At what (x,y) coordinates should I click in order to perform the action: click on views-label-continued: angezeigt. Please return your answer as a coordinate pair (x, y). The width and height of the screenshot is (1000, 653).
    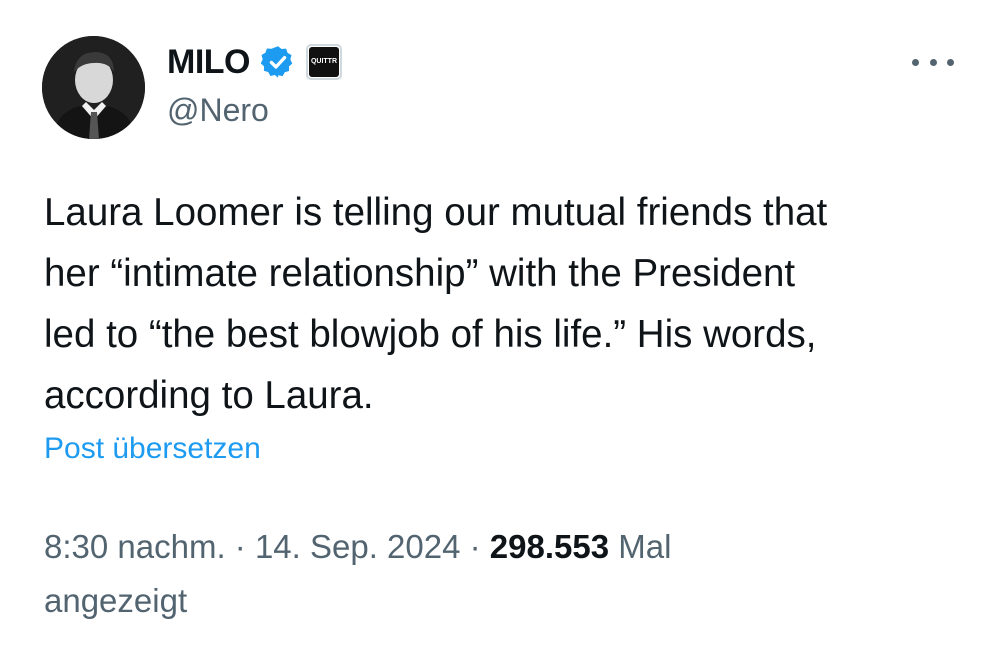
    Looking at the image, I should click on (116, 600).